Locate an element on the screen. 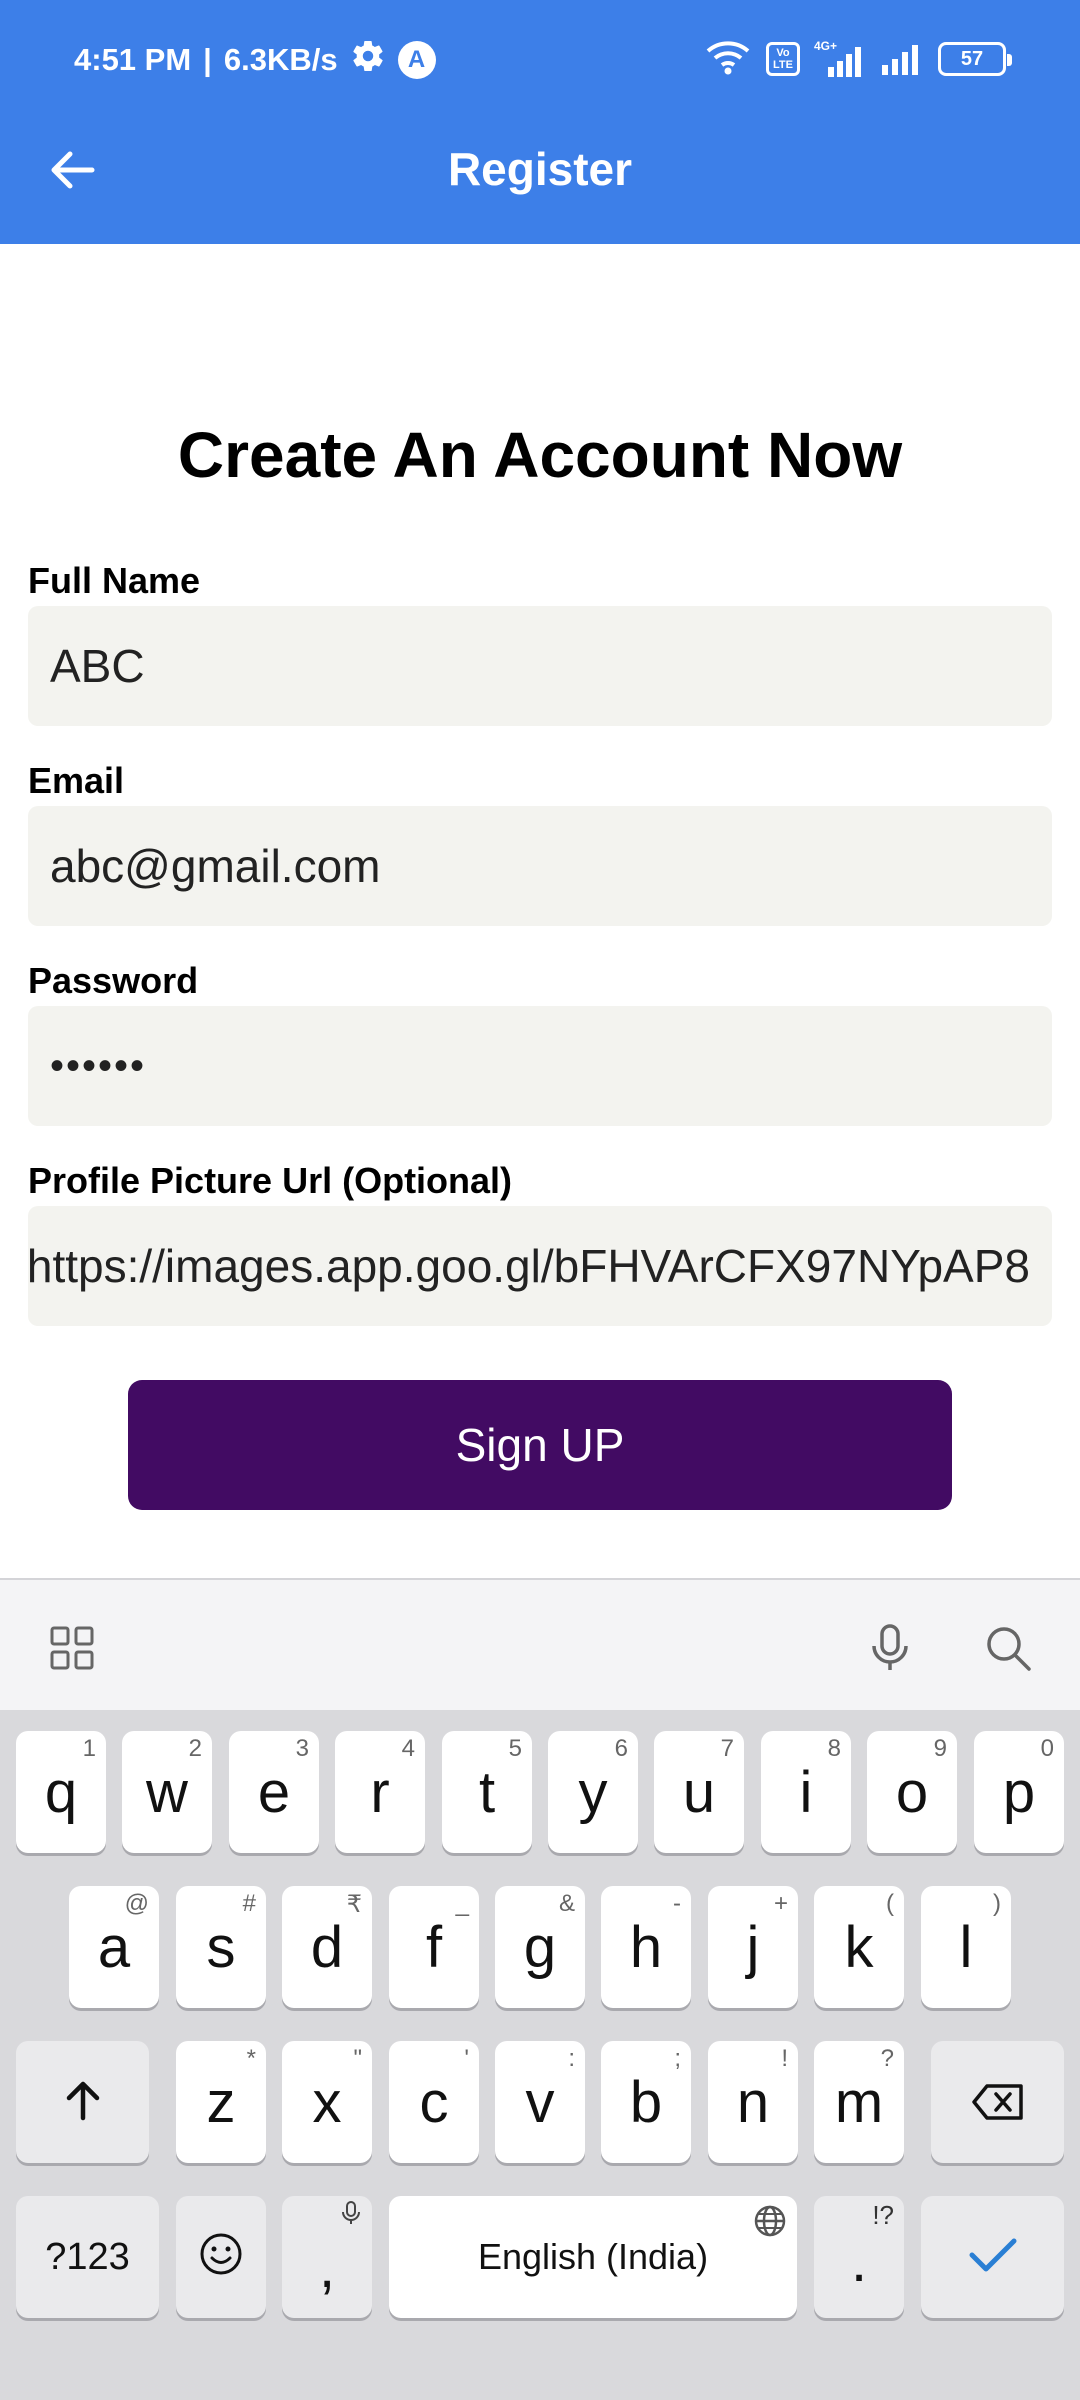 The image size is (1080, 2400). status-left: 4:51 PM | 6.3KB/s A is located at coordinates (255, 60).